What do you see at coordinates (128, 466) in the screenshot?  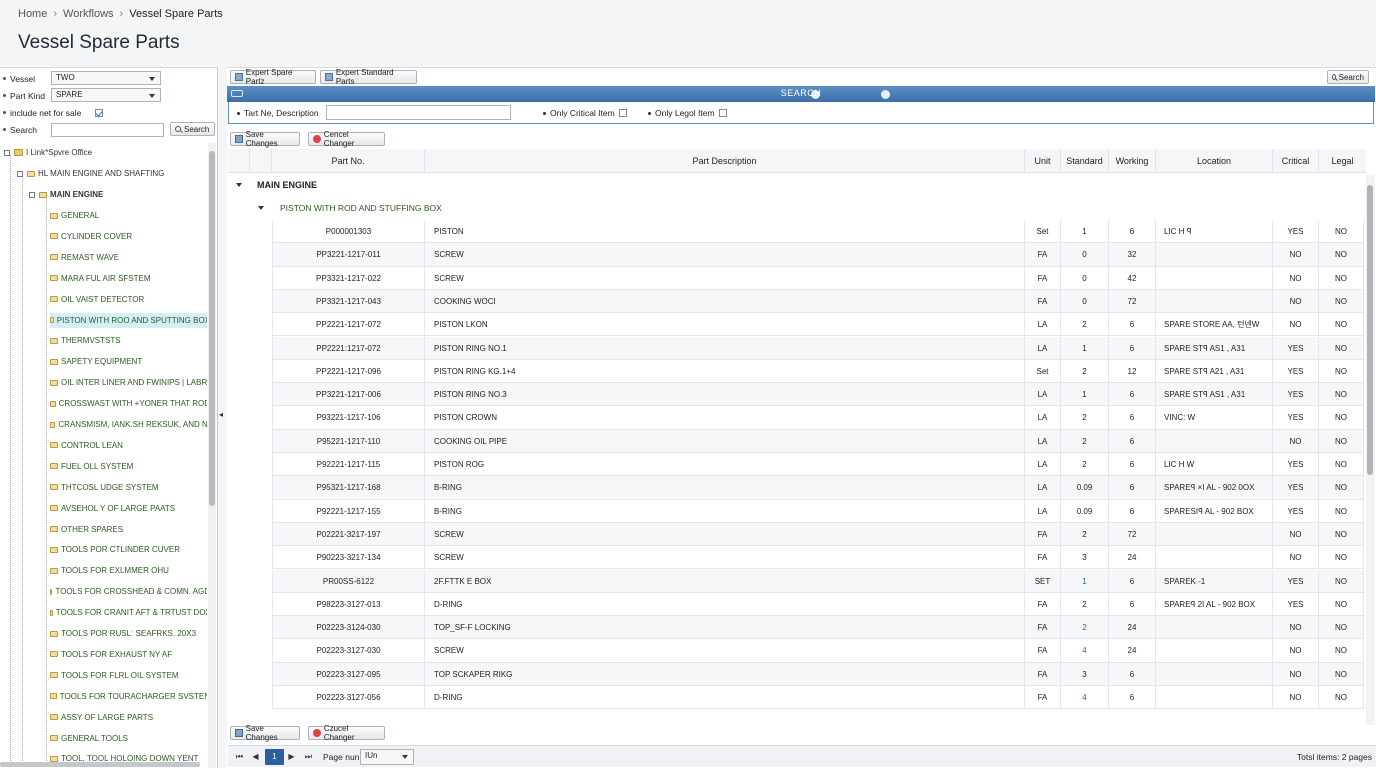 I see `tree-item: FUEL OLL SYSTEM` at bounding box center [128, 466].